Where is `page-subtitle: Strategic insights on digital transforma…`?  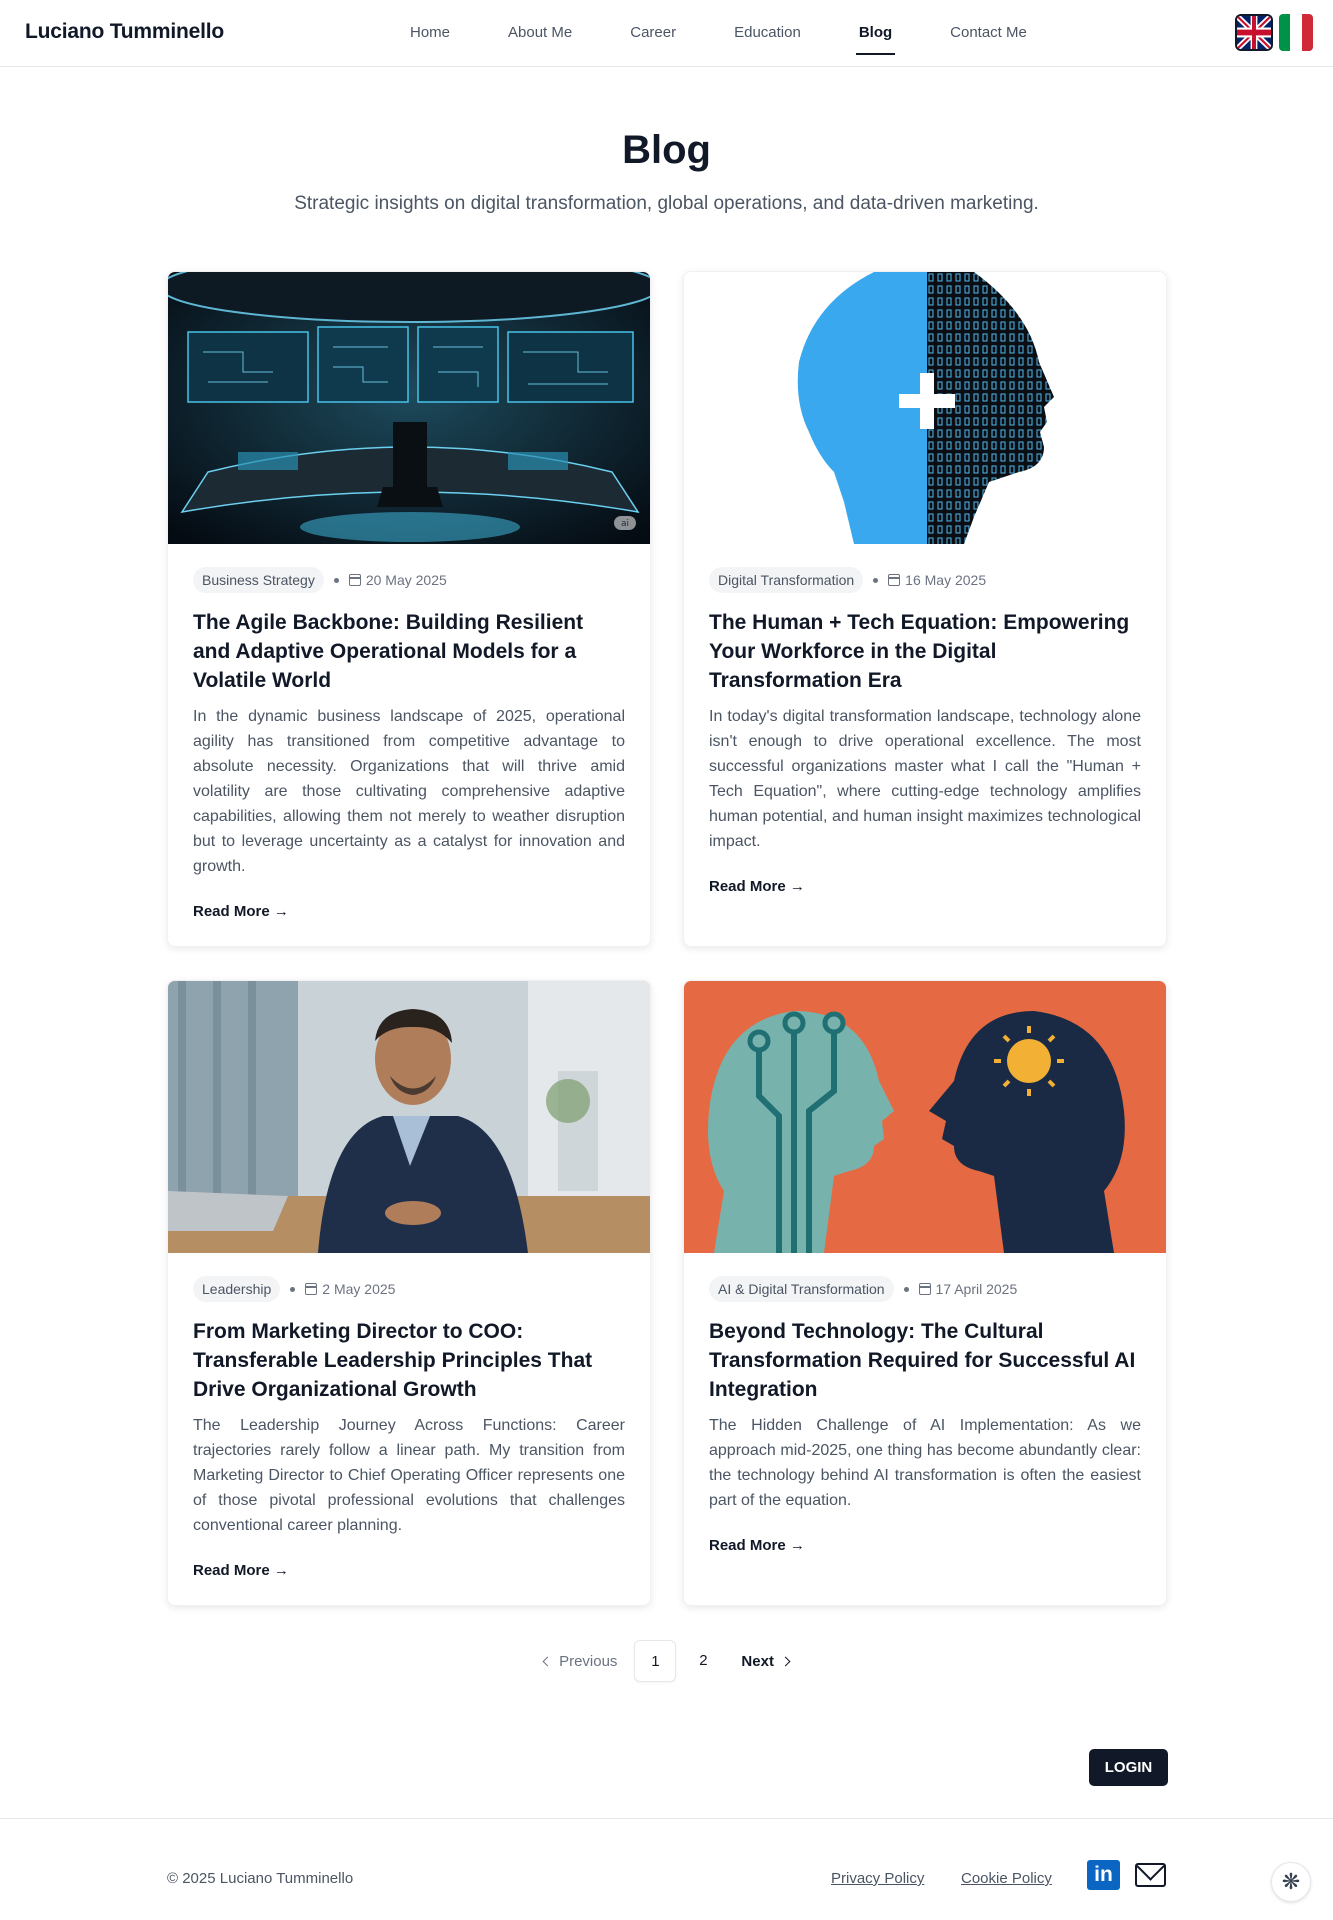
page-subtitle: Strategic insights on digital transforma… is located at coordinates (666, 203).